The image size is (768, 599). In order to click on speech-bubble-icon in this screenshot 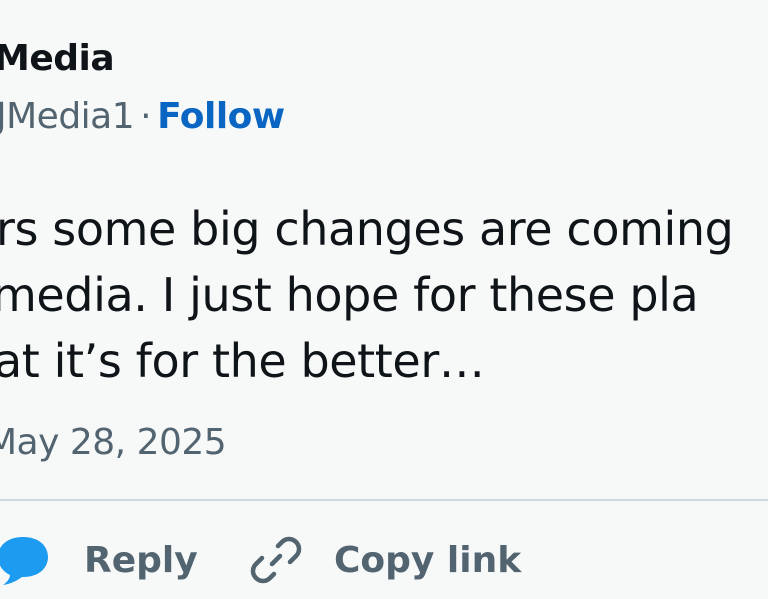, I will do `click(26, 560)`.